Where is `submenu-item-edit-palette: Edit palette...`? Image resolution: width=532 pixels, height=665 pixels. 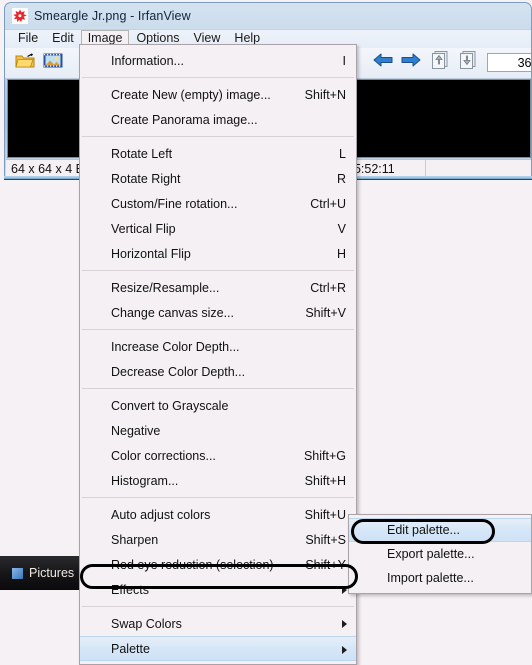
submenu-item-edit-palette: Edit palette... is located at coordinates (440, 530).